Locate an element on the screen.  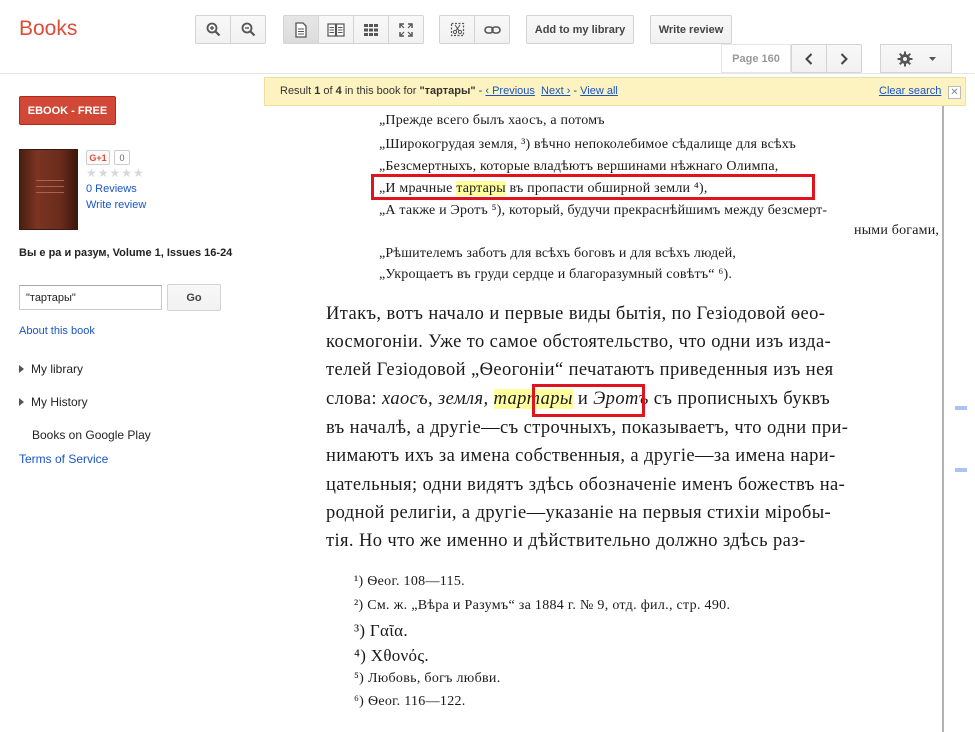
prose-italic: хаосъ, земля, is located at coordinates (437, 399).